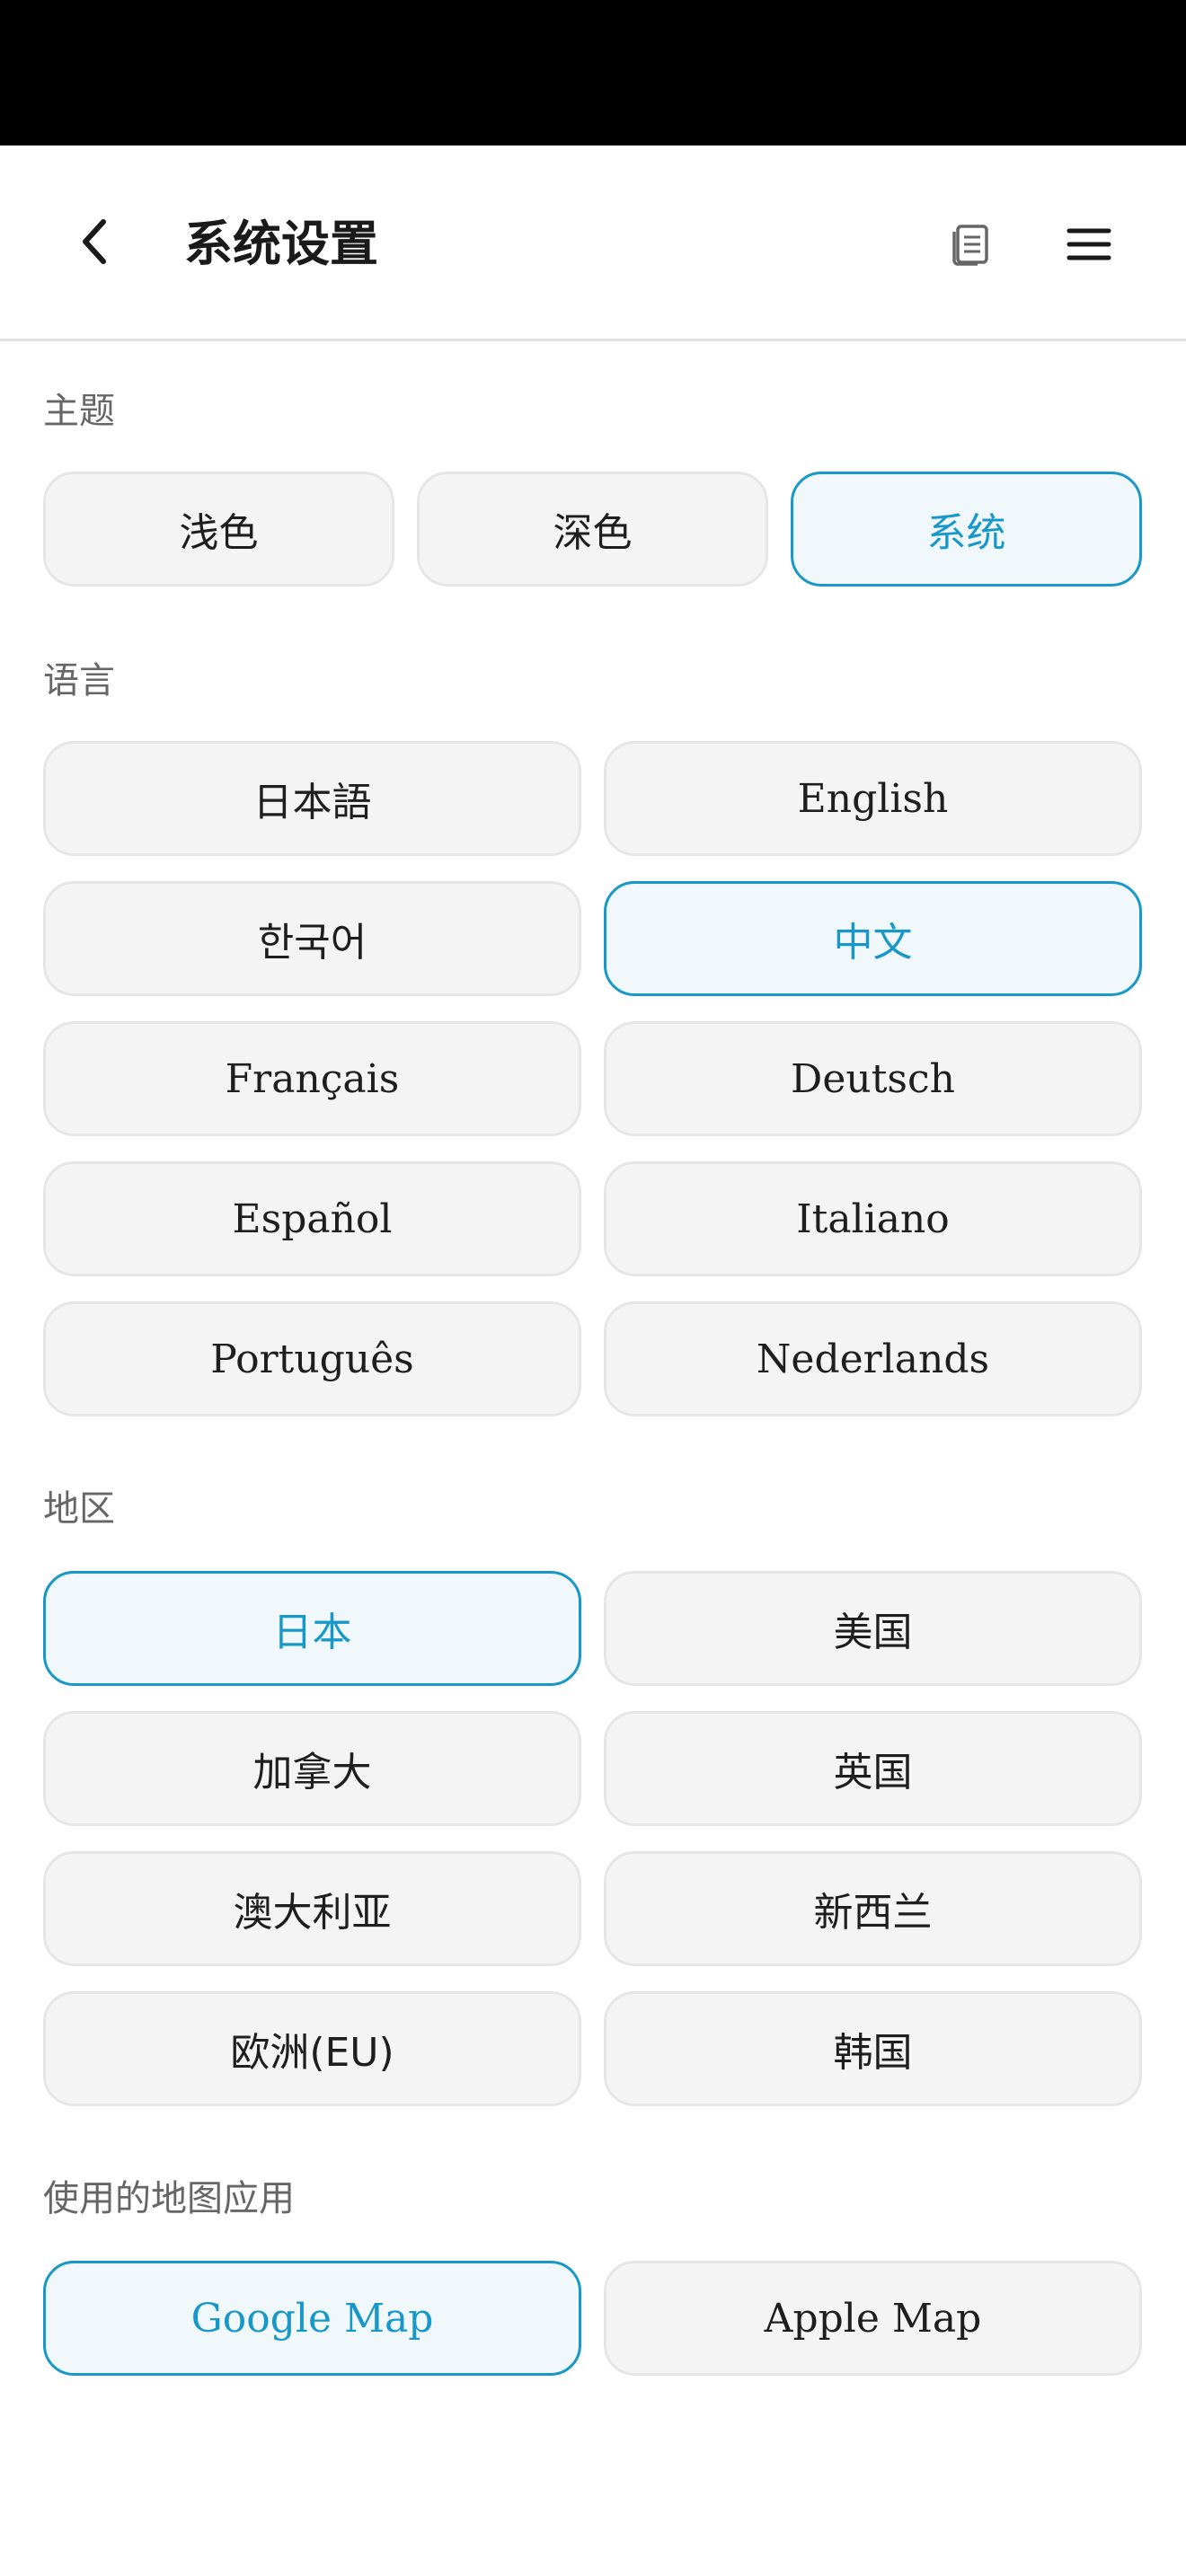 The height and width of the screenshot is (2576, 1186). I want to click on document-list-icon, so click(970, 245).